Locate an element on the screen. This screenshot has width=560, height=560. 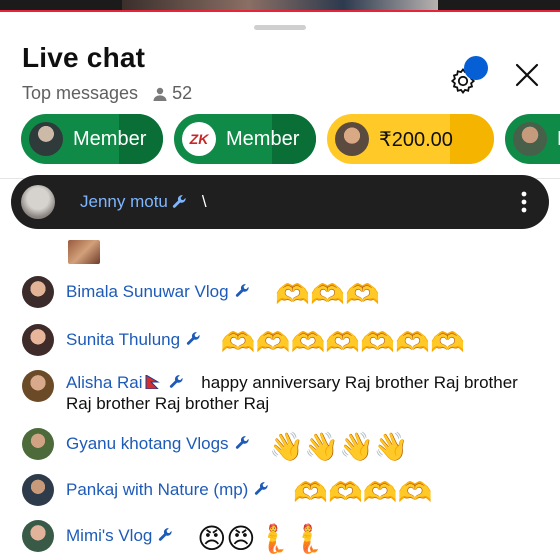
viewer-count-value: 52 is located at coordinates (182, 93).